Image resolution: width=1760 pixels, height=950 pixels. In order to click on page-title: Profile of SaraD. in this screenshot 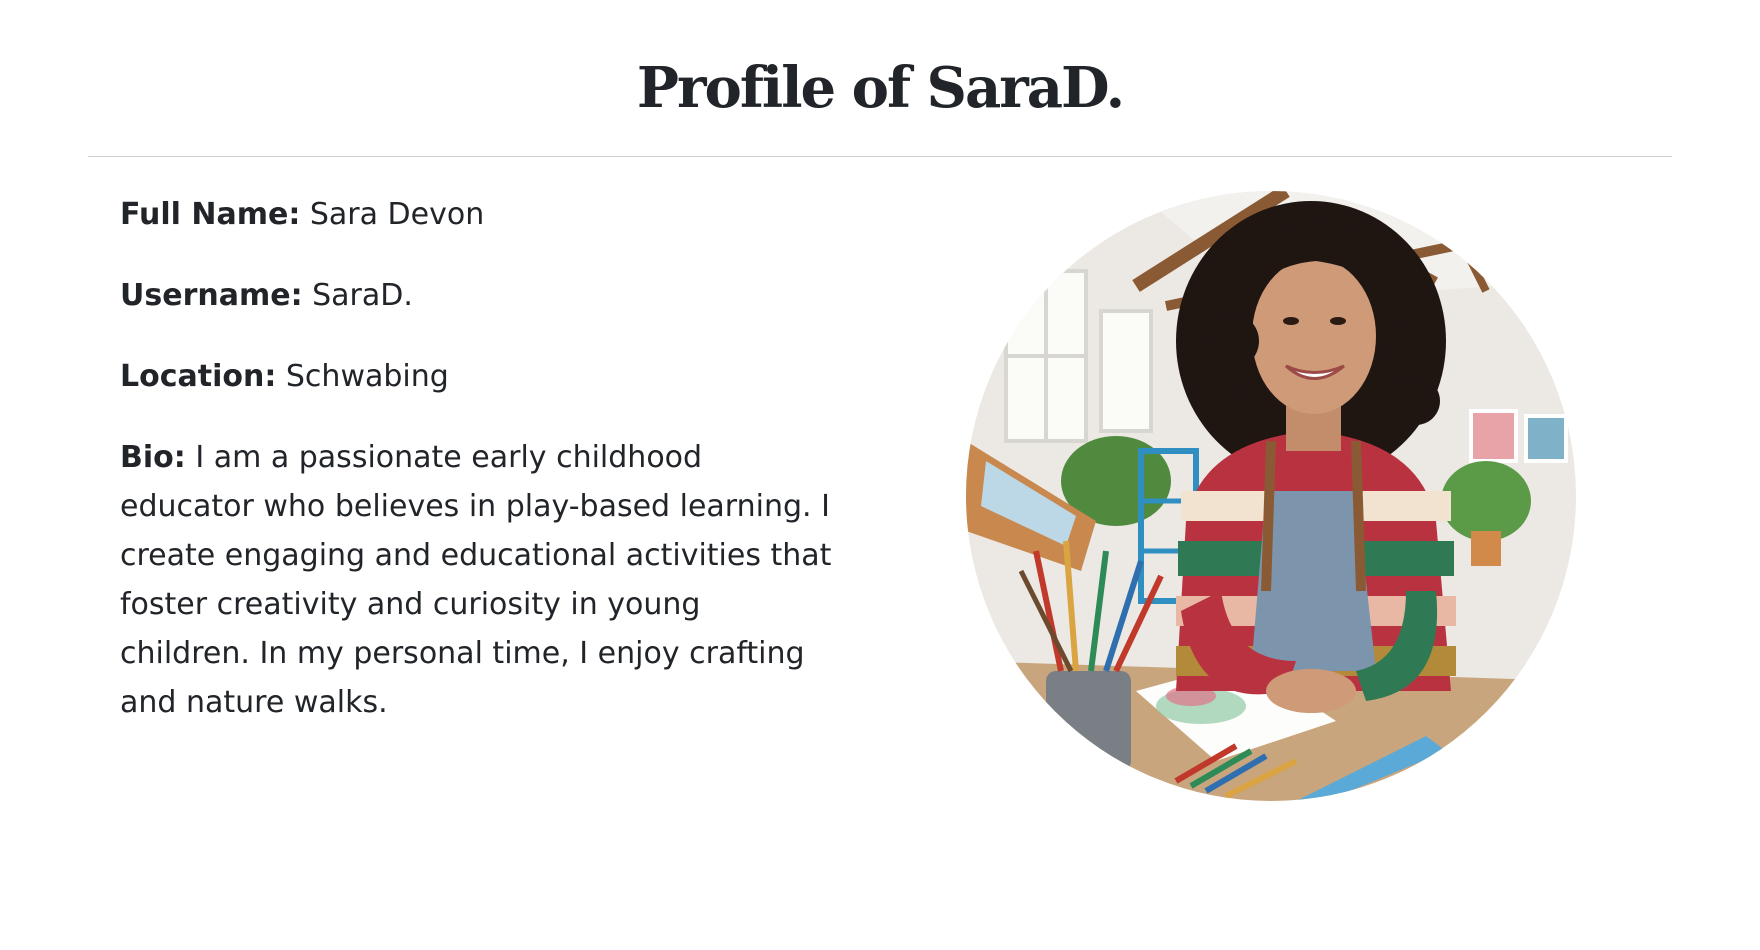, I will do `click(880, 88)`.